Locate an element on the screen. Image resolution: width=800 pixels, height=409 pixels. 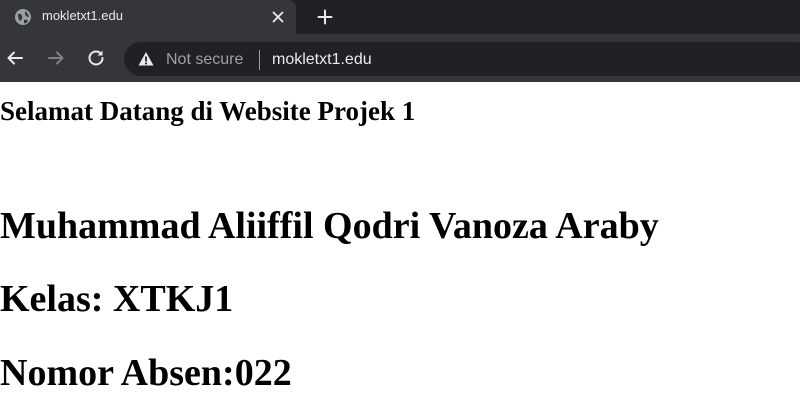
warning-icon is located at coordinates (146, 59).